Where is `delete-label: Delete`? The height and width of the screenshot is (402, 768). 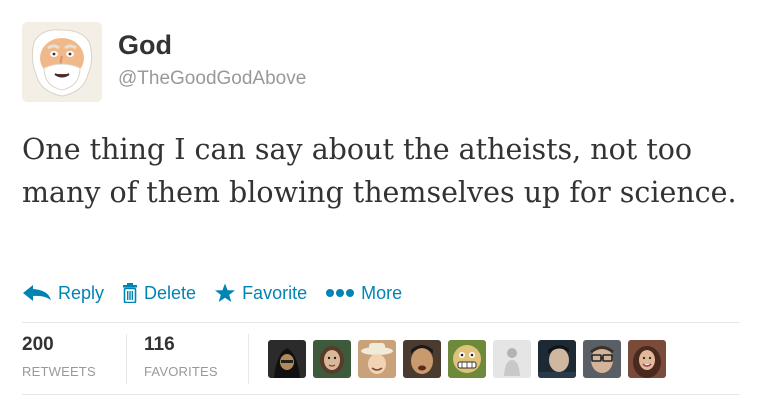 delete-label: Delete is located at coordinates (170, 292).